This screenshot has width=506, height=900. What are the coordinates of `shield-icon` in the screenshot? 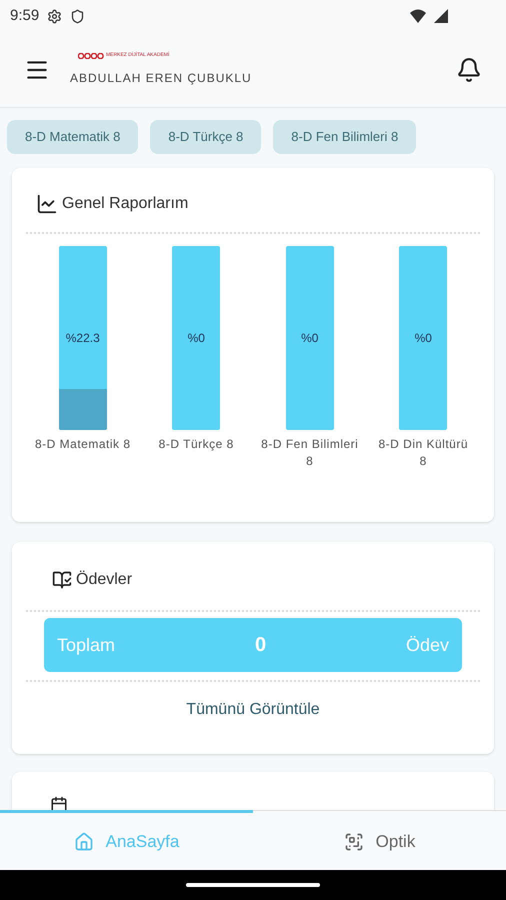 It's located at (78, 16).